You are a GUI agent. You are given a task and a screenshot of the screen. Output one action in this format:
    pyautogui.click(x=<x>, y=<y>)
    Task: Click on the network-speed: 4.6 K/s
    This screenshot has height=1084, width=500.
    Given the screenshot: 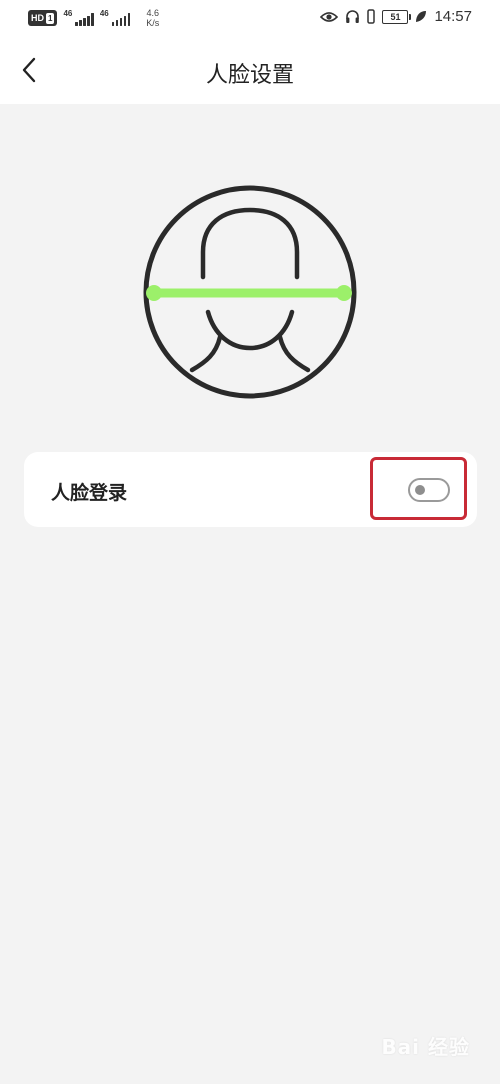 What is the action you would take?
    pyautogui.click(x=152, y=18)
    